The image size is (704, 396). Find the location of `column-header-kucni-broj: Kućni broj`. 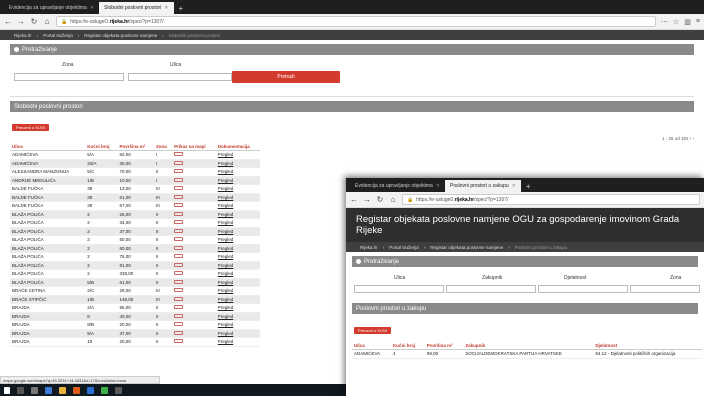

column-header-kucni-broj: Kućni broj is located at coordinates (101, 147).